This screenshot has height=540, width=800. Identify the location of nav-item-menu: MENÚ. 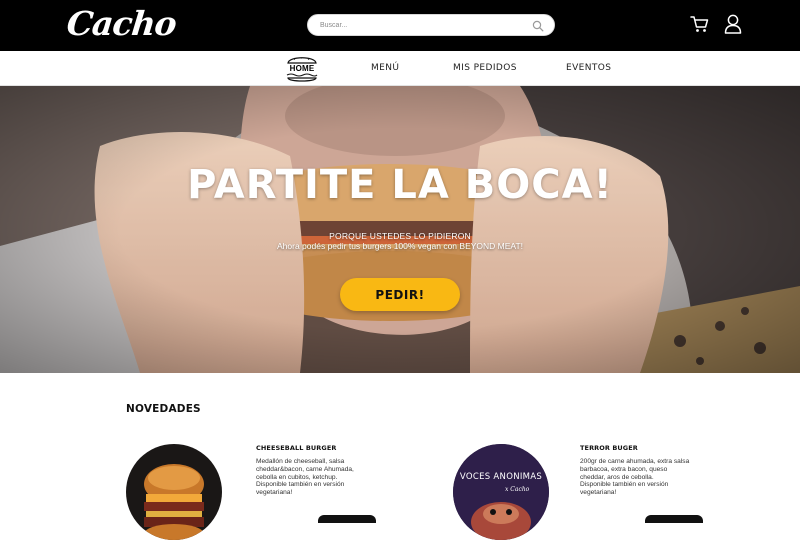
(385, 68).